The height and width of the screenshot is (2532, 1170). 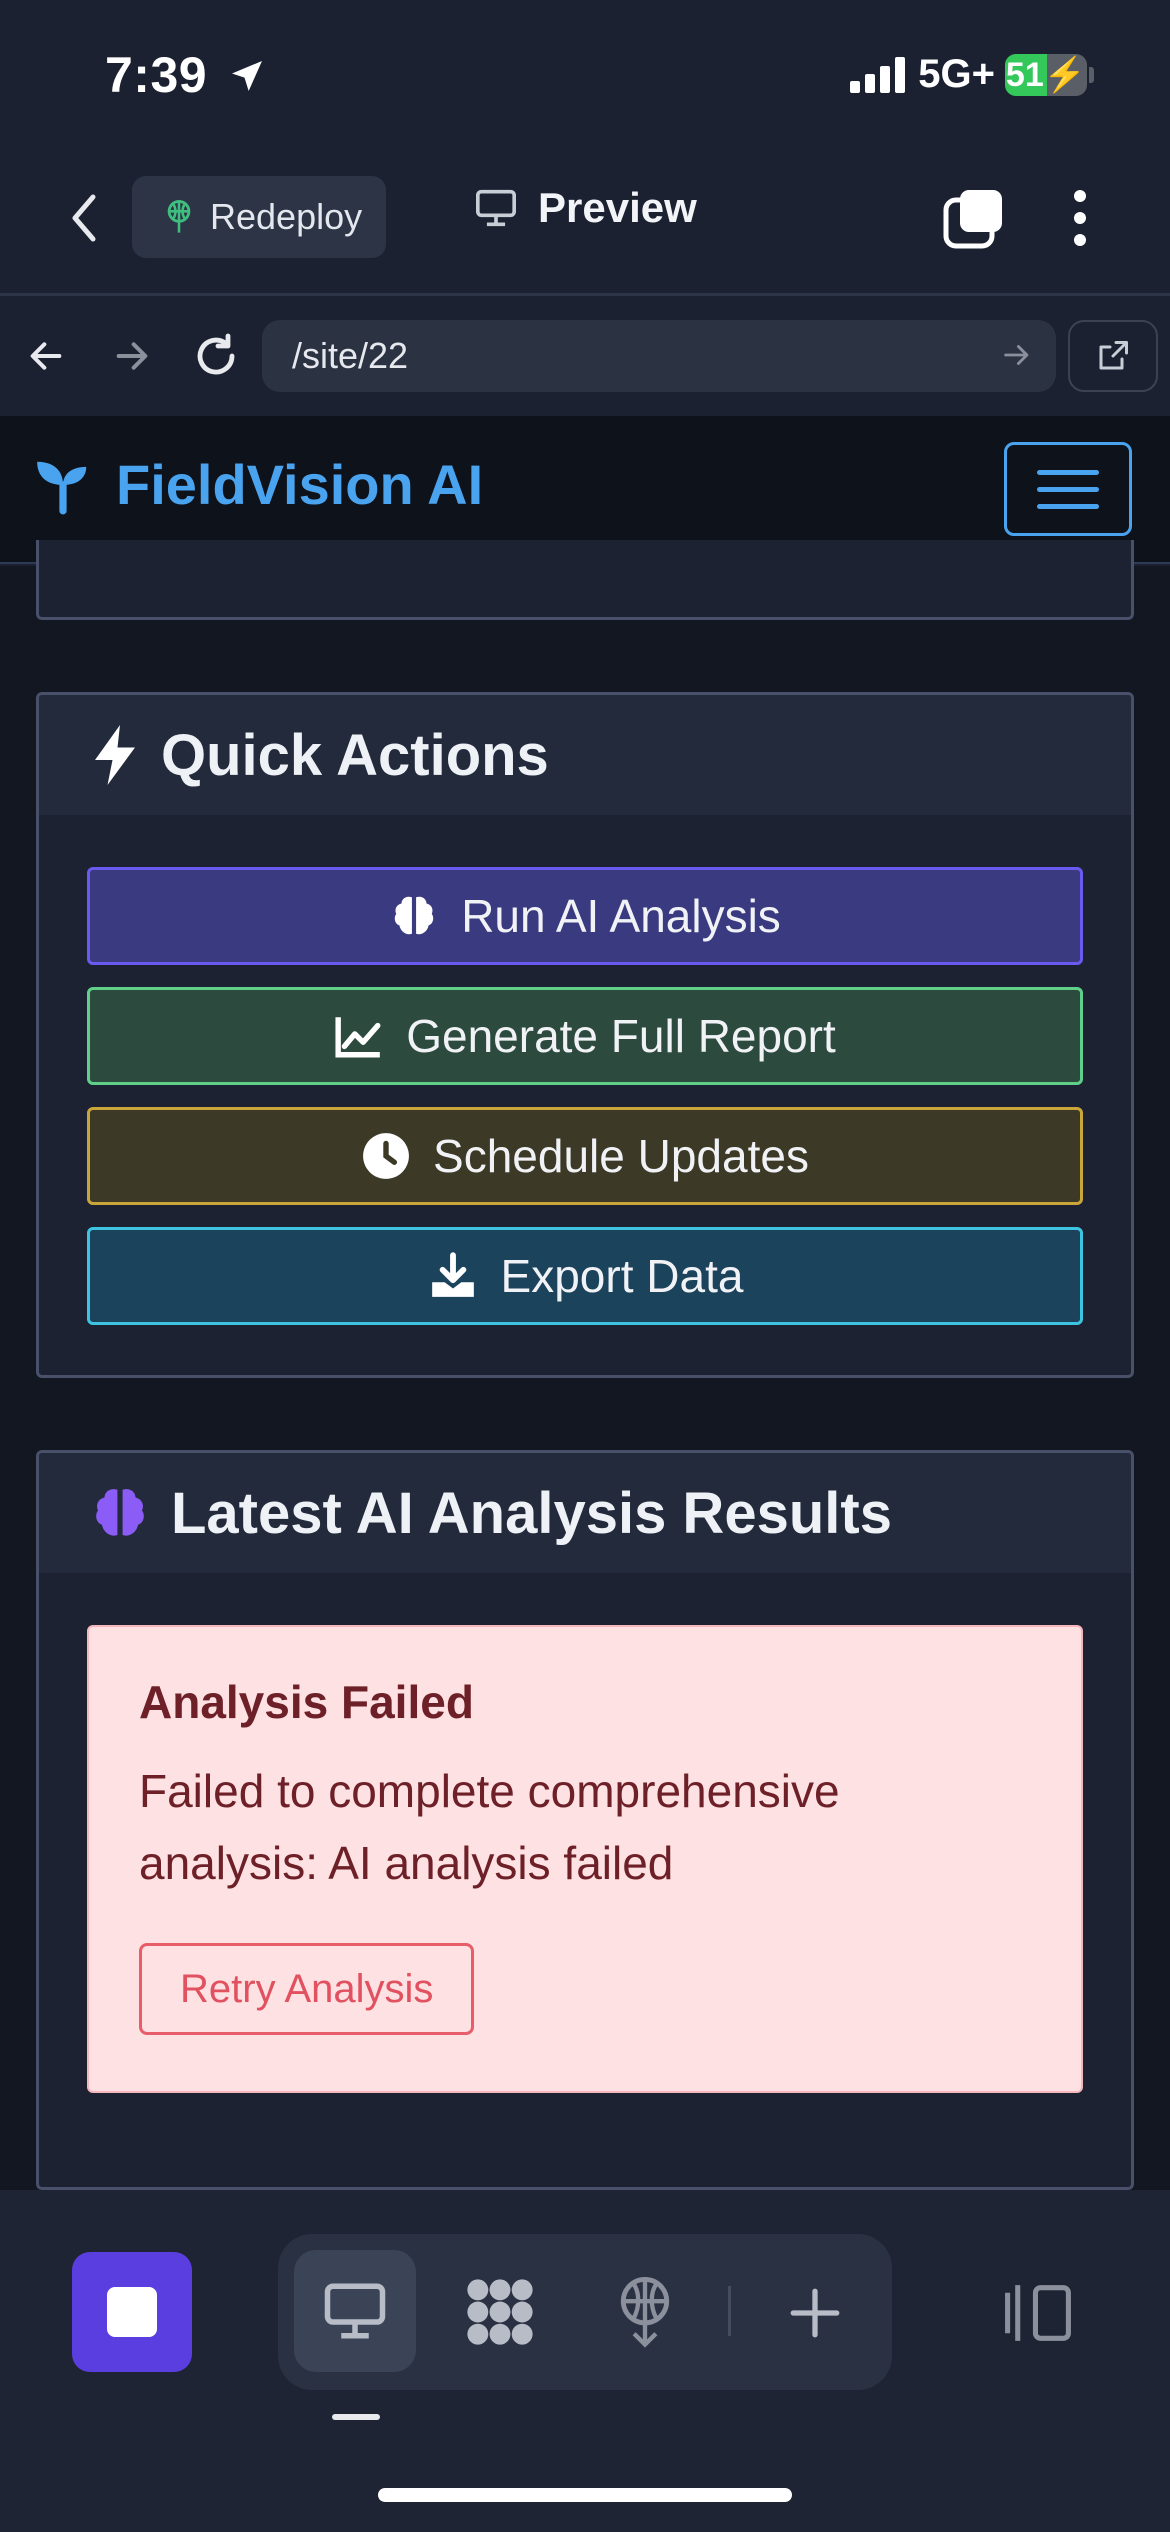 I want to click on open-external-button, so click(x=1113, y=356).